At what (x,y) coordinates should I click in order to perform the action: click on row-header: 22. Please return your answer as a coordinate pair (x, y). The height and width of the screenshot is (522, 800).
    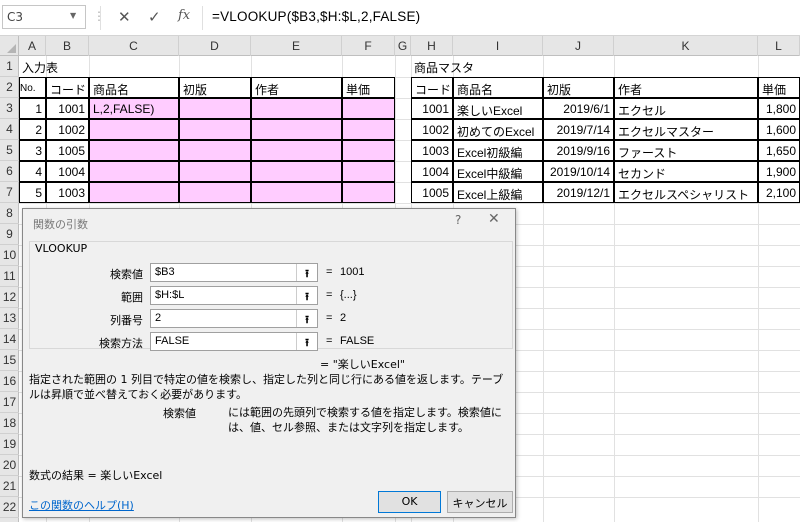
    Looking at the image, I should click on (9, 507).